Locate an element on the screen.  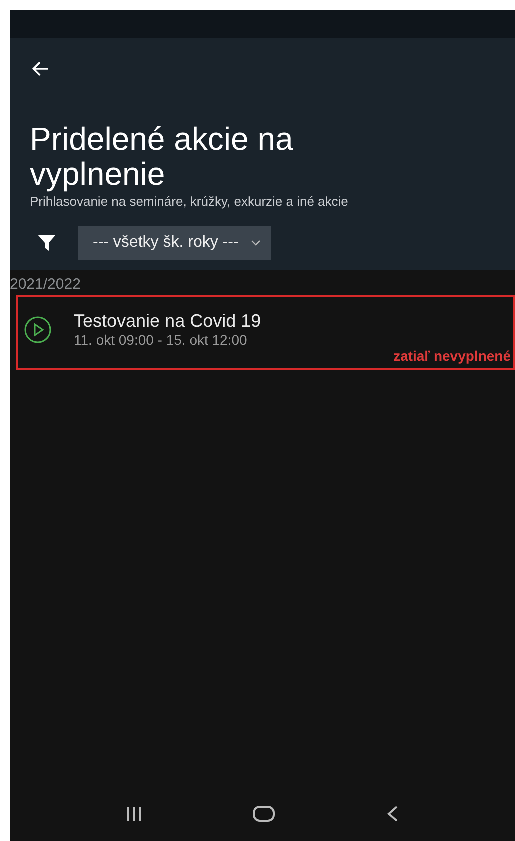
page-subtitle: Prihlasovanie na semináre, krúžky, exkurzie a iné akcie is located at coordinates (190, 201).